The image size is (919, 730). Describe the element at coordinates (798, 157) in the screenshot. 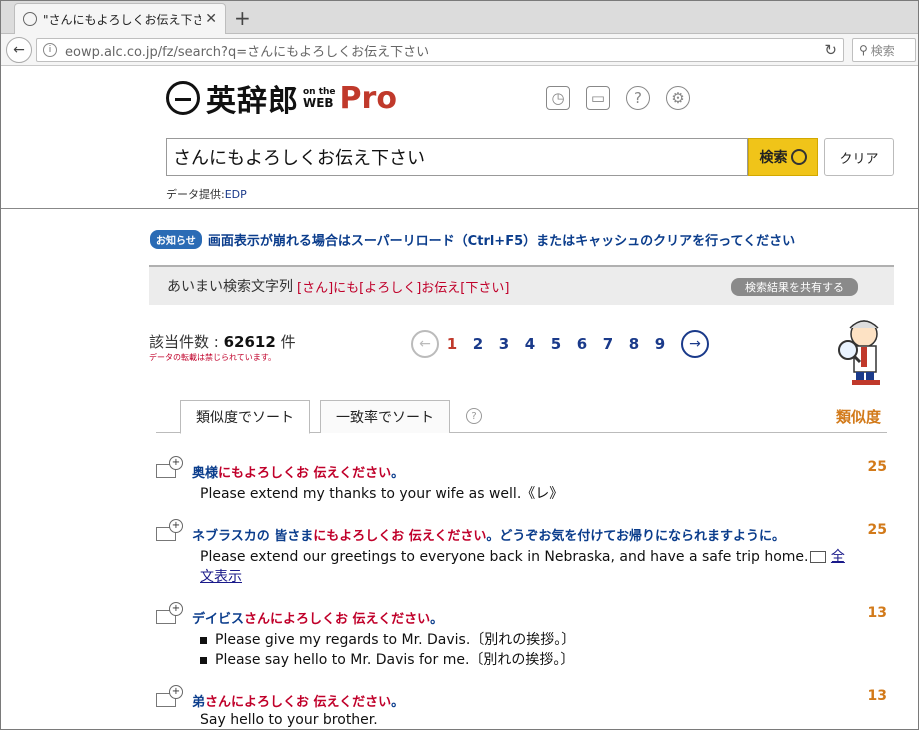

I see `magnifier-icon` at that location.